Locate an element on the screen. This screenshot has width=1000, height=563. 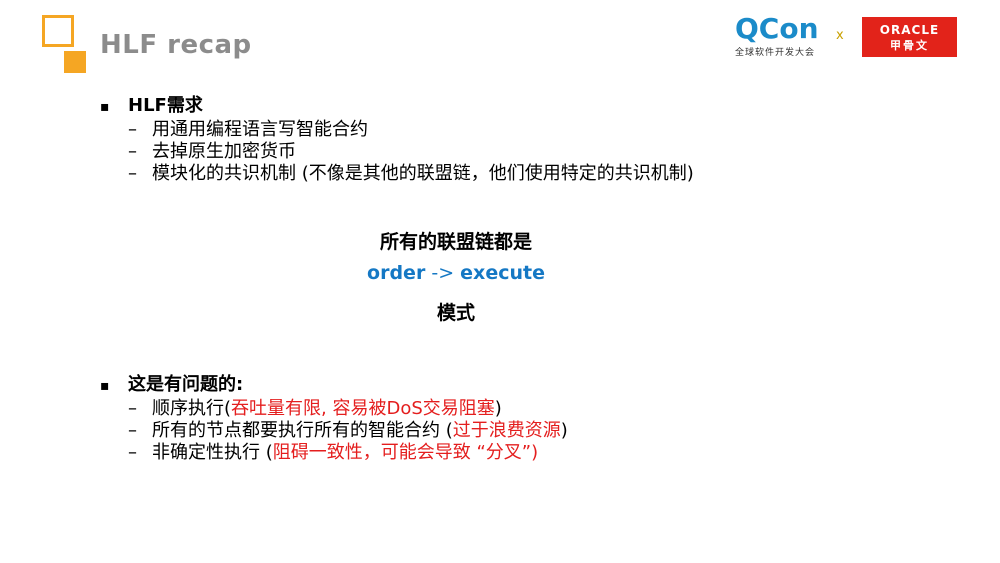
highlight-text: 吞吐量有限, 容易被DoS交易阻塞 is located at coordinates (363, 408).